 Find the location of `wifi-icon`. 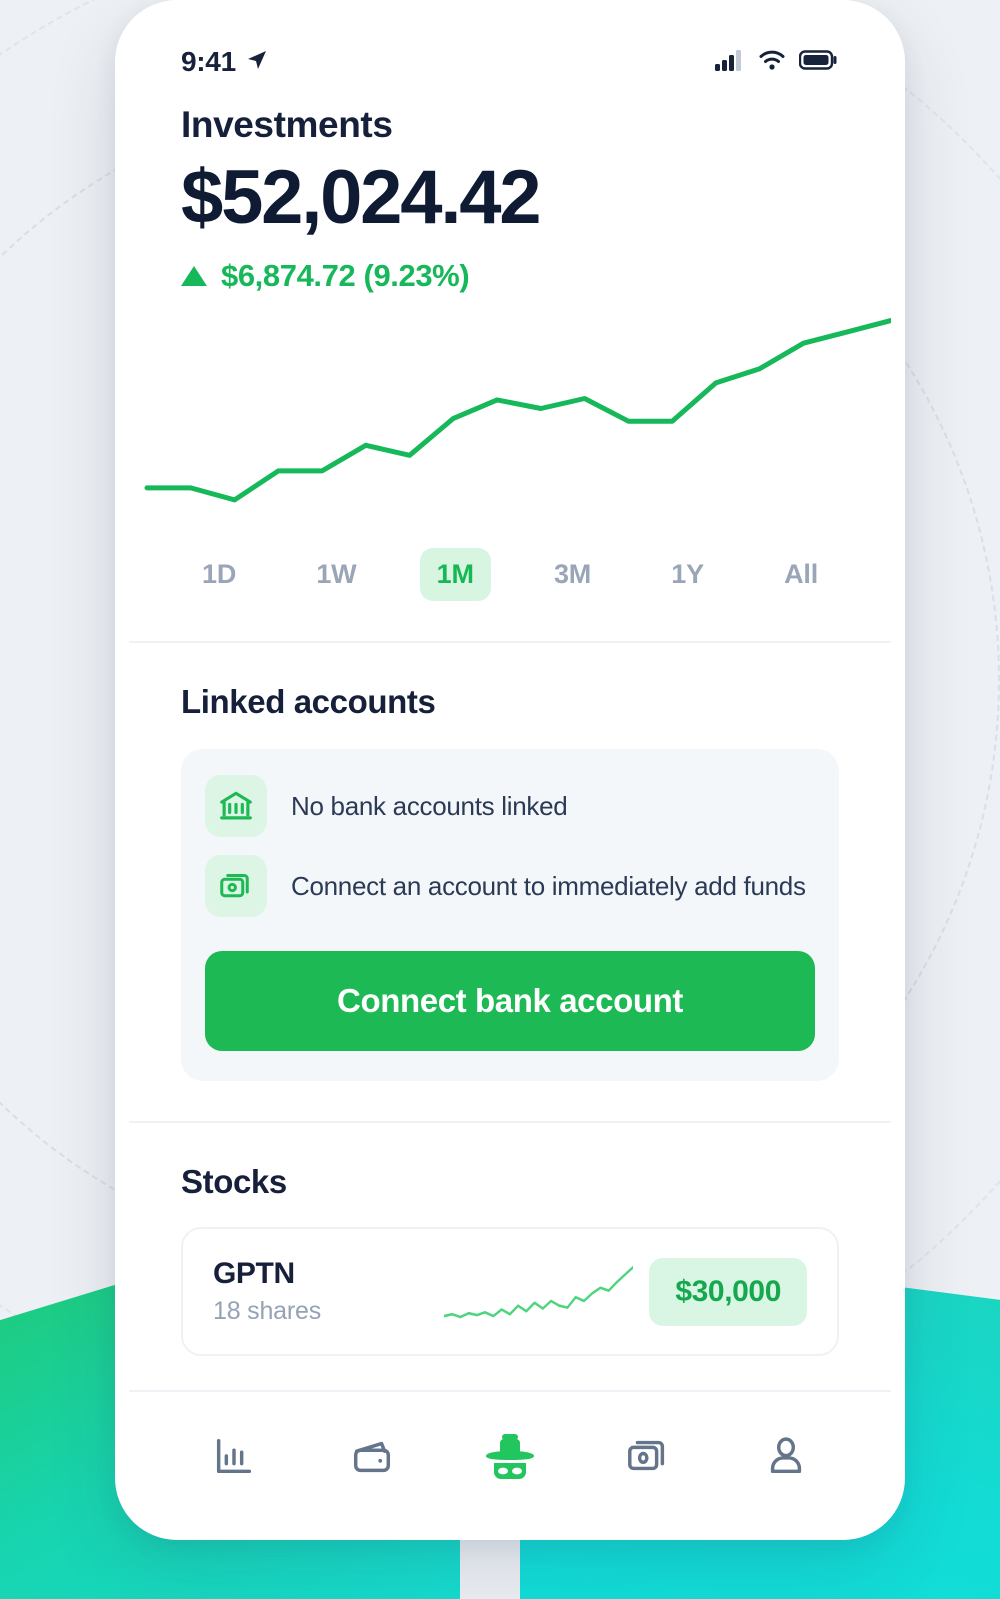

wifi-icon is located at coordinates (772, 62).